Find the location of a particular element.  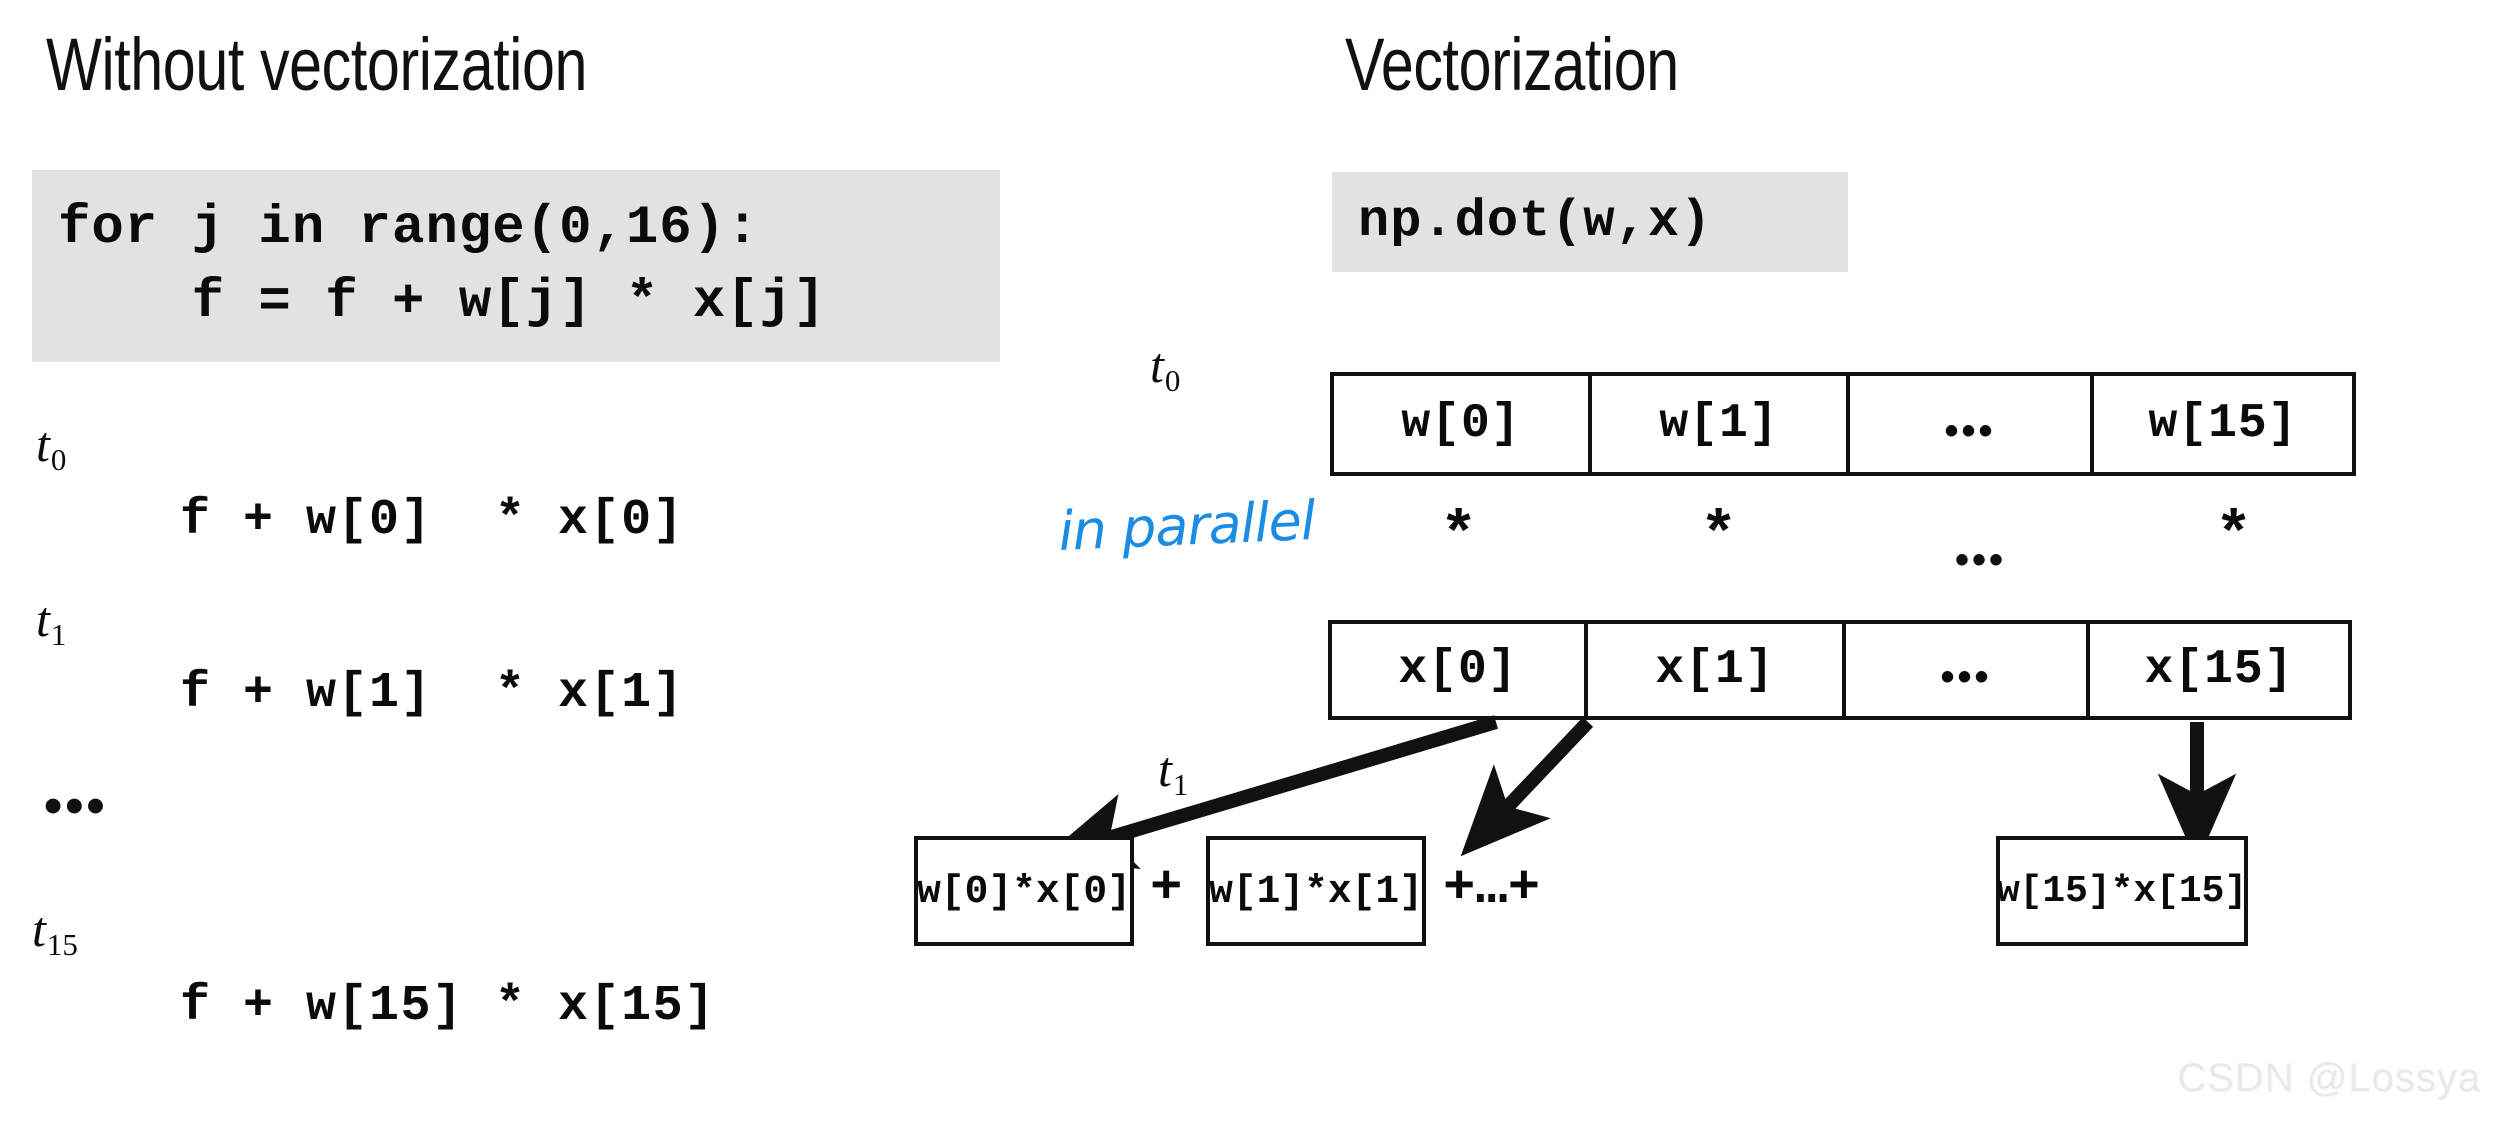

time-label-t0-left: t0 is located at coordinates (51, 446).